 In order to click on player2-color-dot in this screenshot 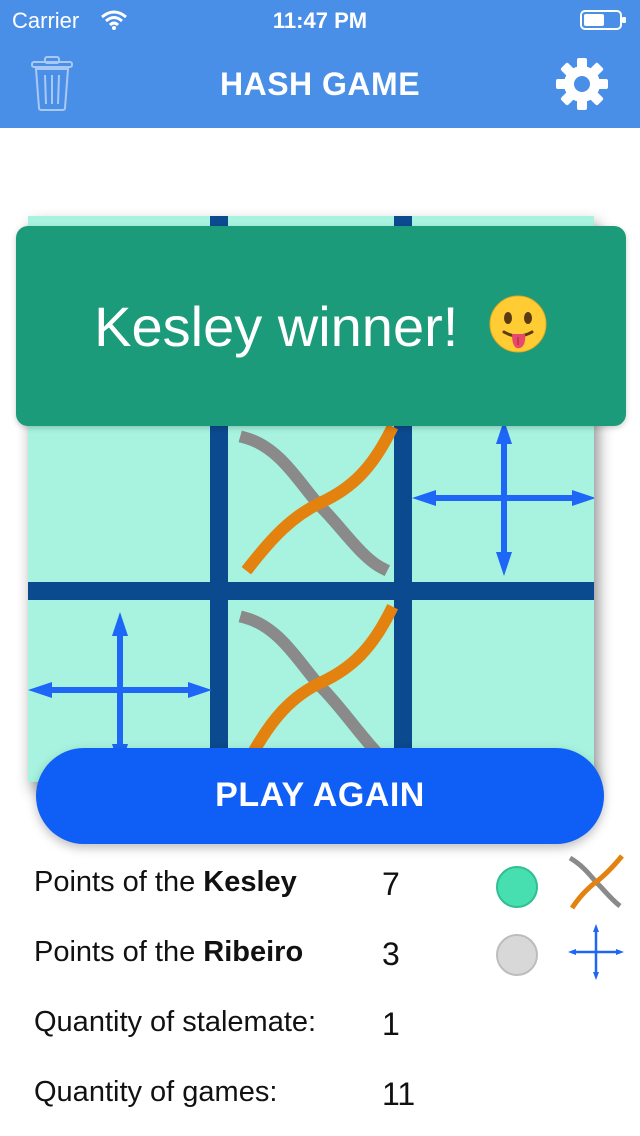, I will do `click(517, 955)`.